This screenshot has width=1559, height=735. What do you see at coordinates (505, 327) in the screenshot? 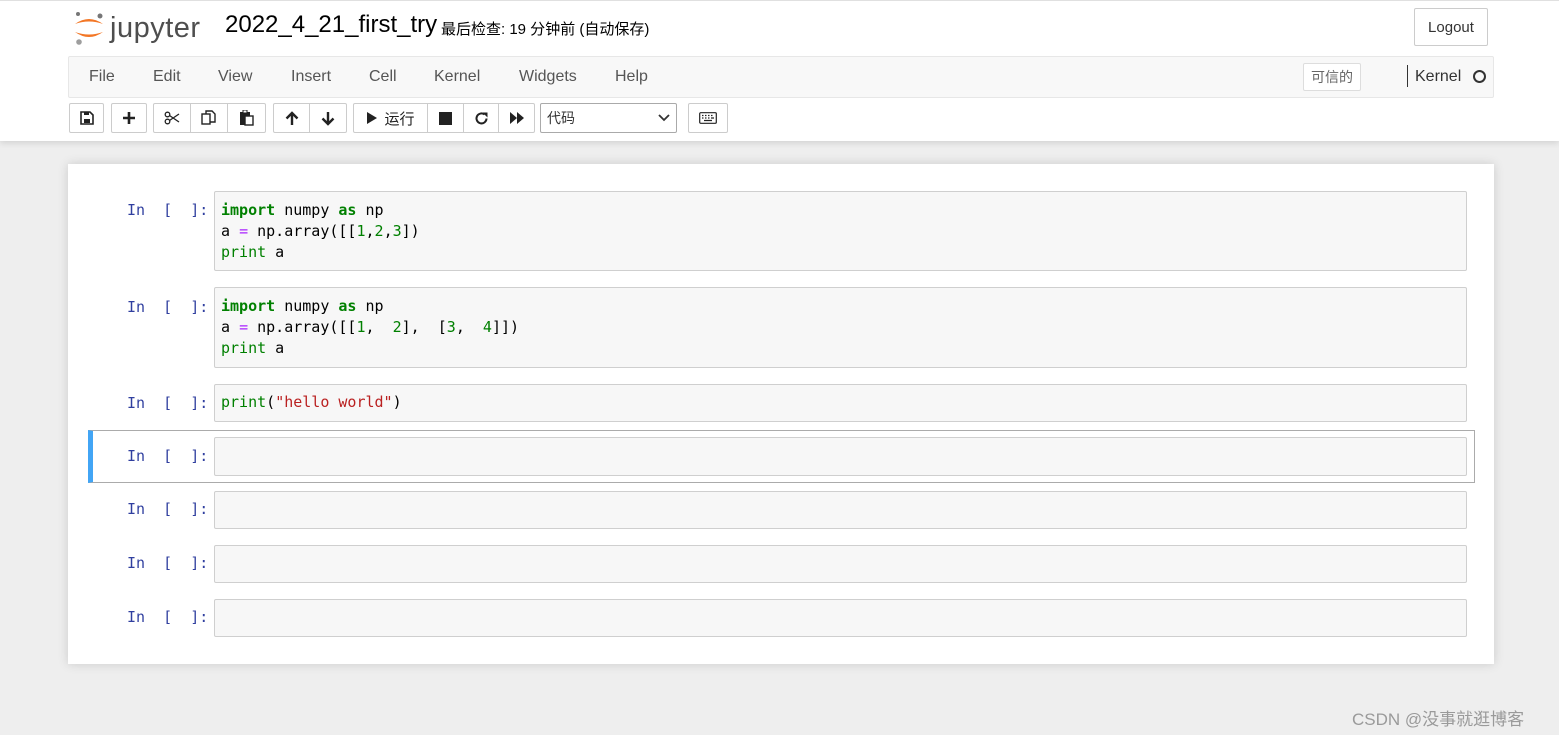
I see `code-token: ]])` at bounding box center [505, 327].